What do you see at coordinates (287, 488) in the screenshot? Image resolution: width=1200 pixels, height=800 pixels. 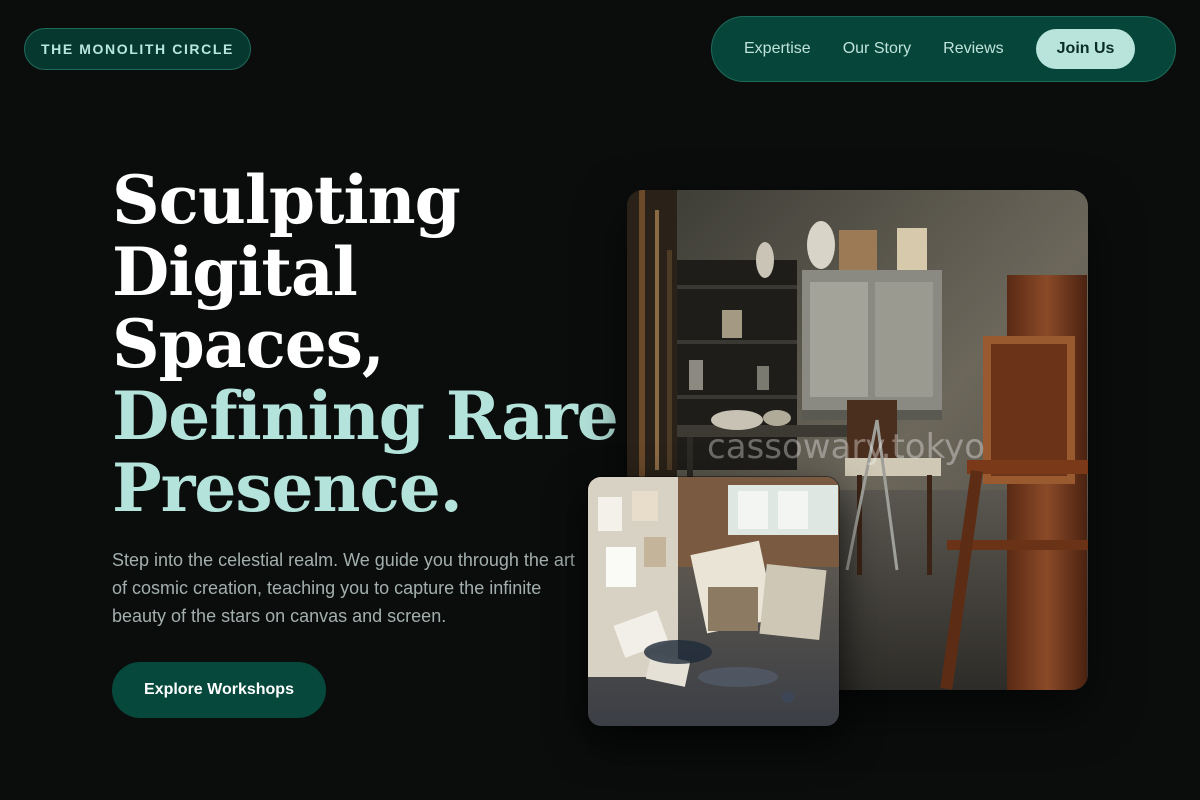 I see `hero-accent-line: Presence.` at bounding box center [287, 488].